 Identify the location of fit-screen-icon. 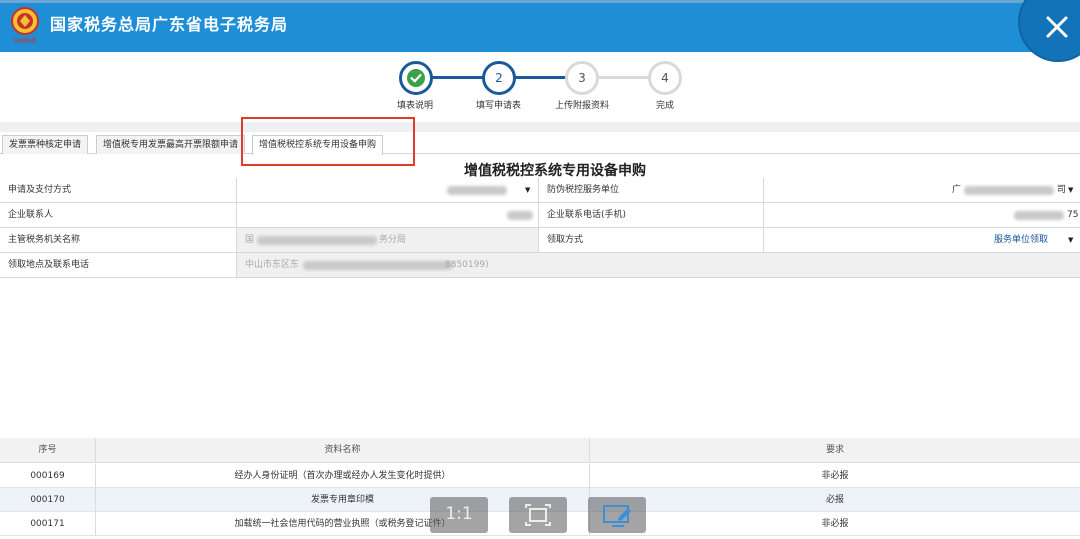
(538, 515).